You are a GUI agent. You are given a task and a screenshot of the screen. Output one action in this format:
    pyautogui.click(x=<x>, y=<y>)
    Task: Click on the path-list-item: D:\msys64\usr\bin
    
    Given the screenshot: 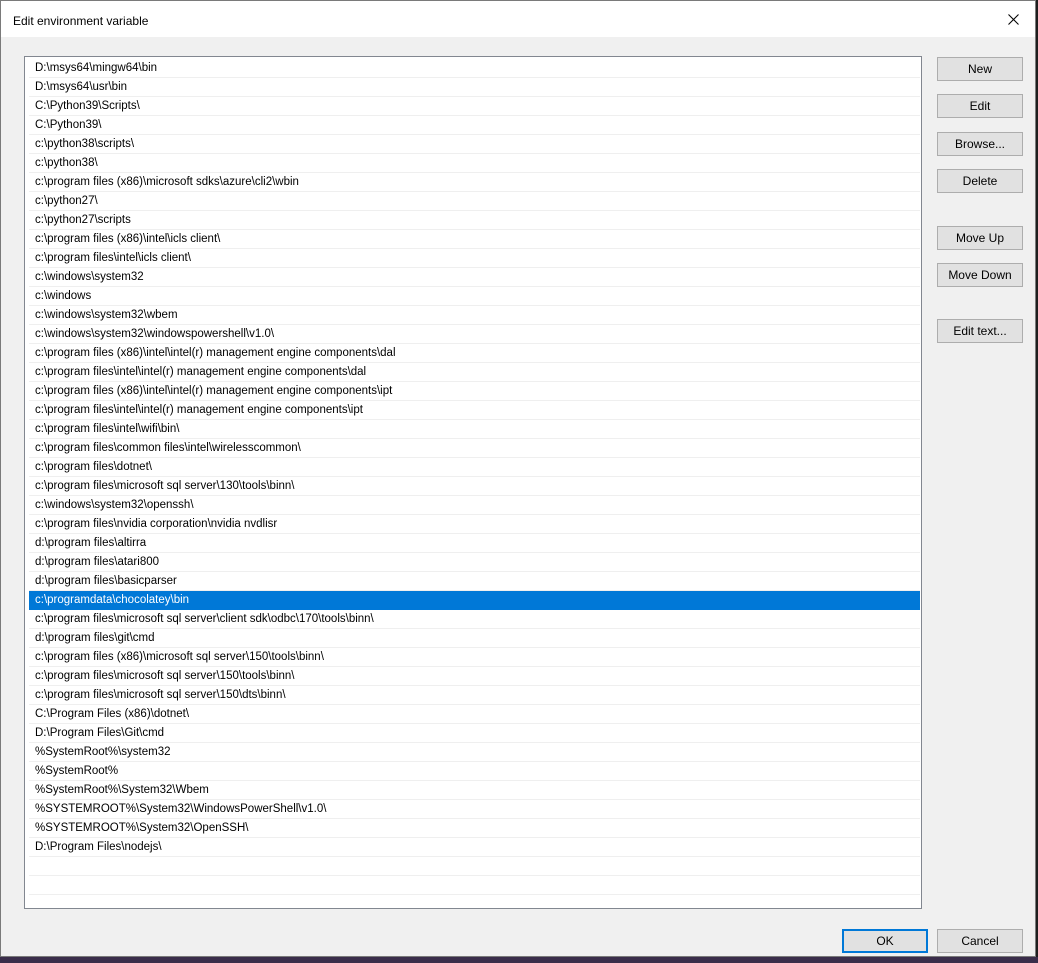 What is the action you would take?
    pyautogui.click(x=474, y=87)
    